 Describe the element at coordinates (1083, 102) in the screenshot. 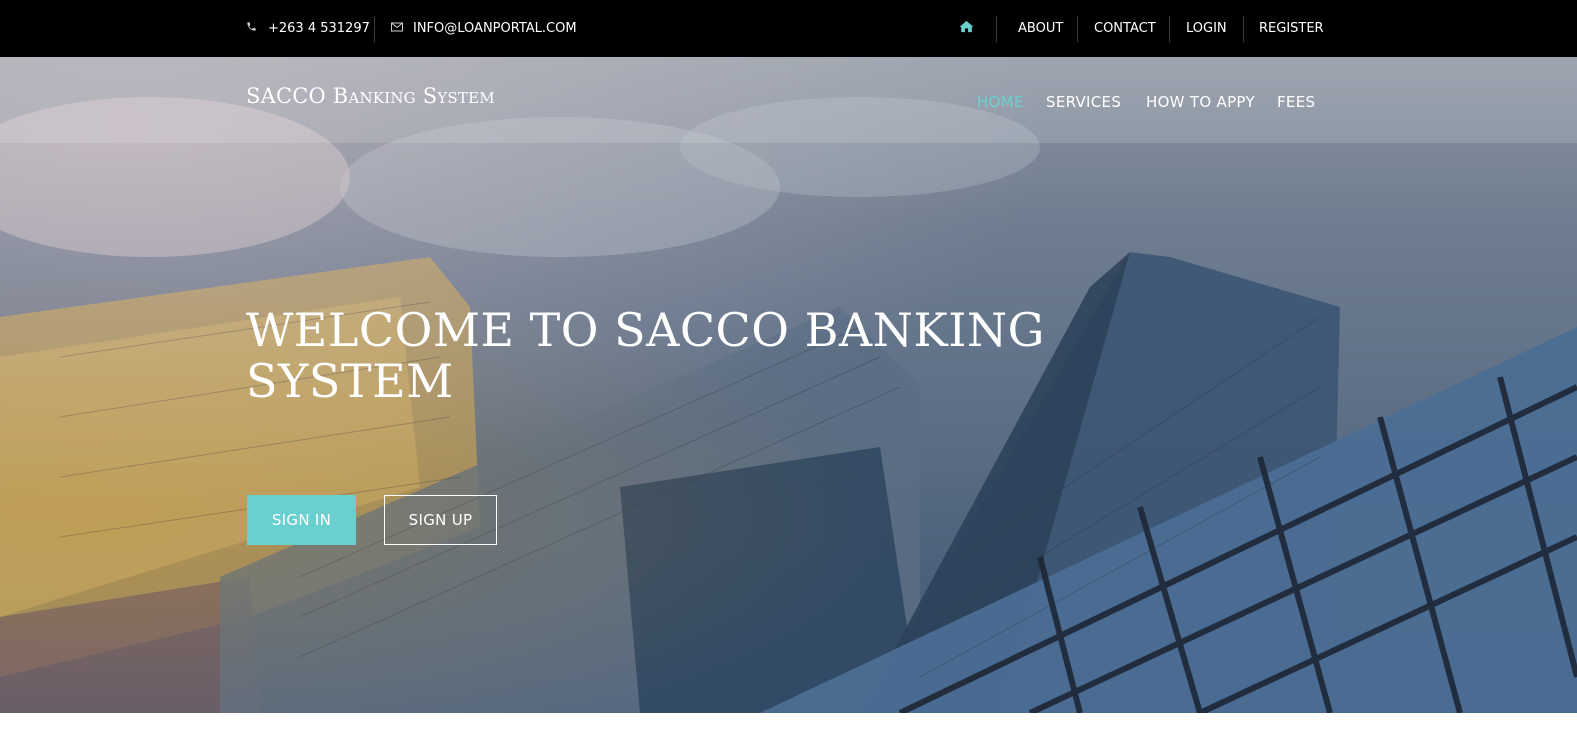

I see `nav-services: SERVICES` at that location.